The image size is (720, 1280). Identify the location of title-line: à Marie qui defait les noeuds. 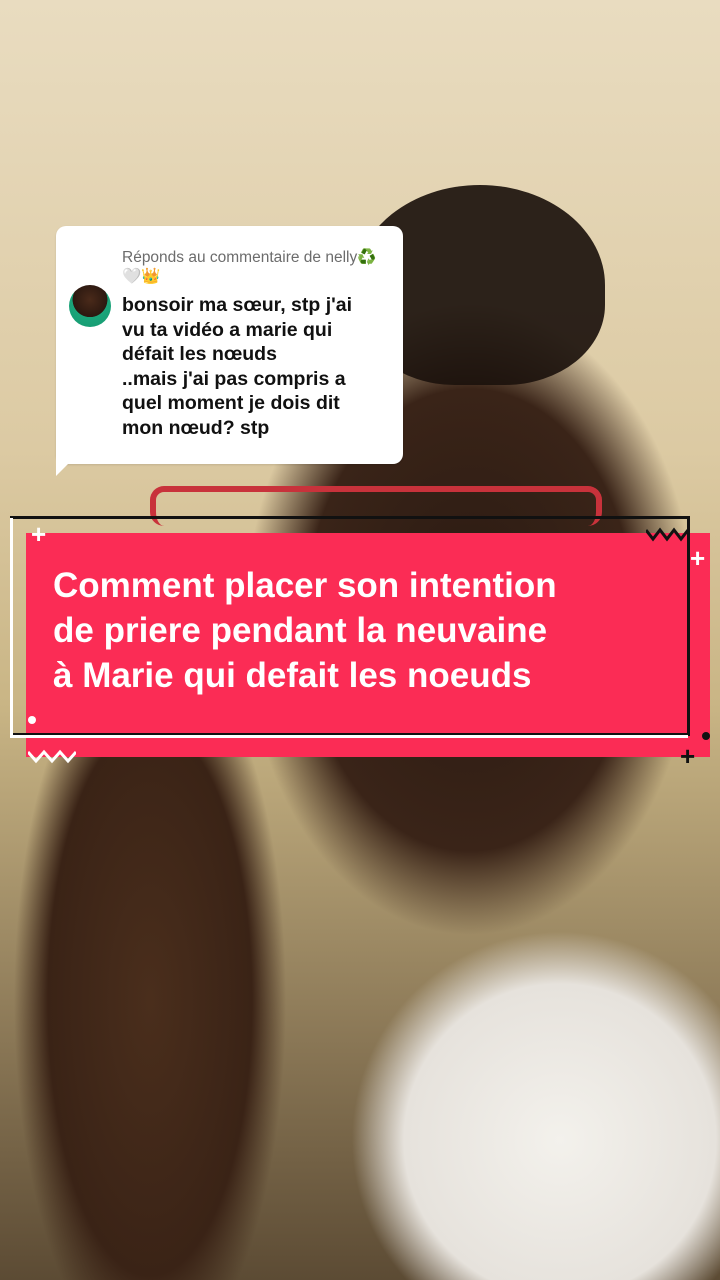
(292, 675).